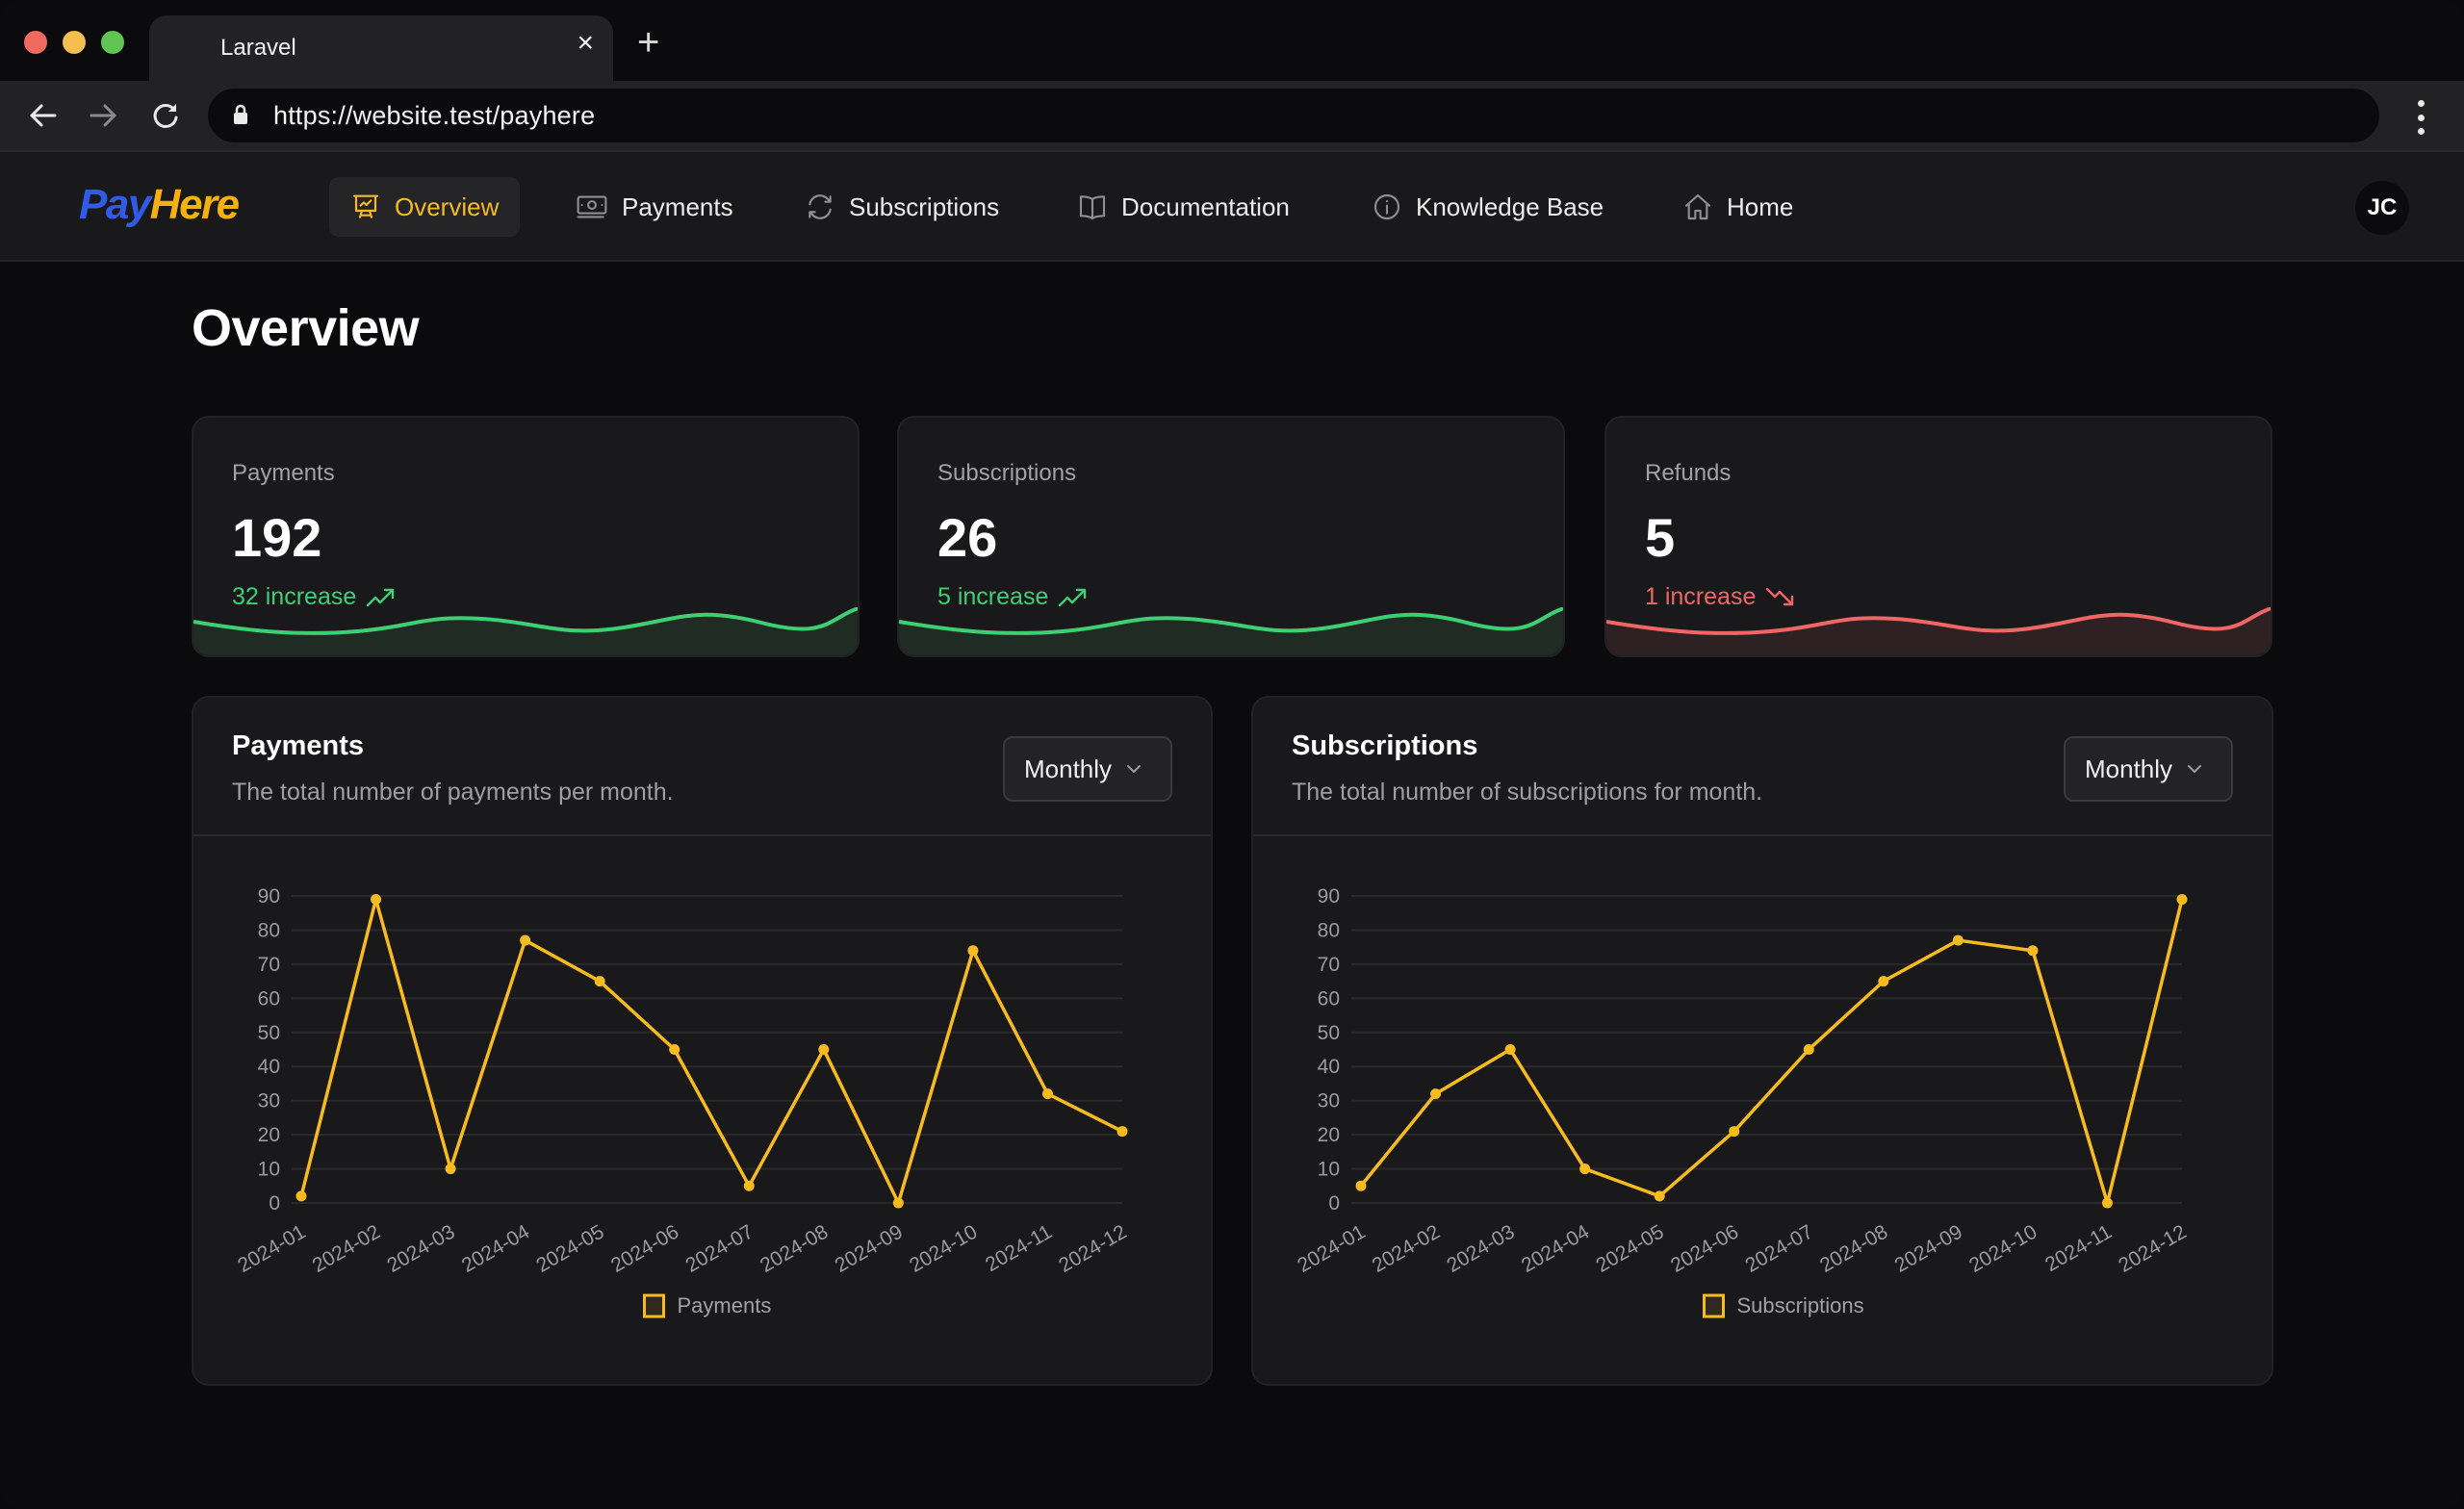 The image size is (2464, 1509). Describe the element at coordinates (2420, 117) in the screenshot. I see `browser-menu-icon` at that location.